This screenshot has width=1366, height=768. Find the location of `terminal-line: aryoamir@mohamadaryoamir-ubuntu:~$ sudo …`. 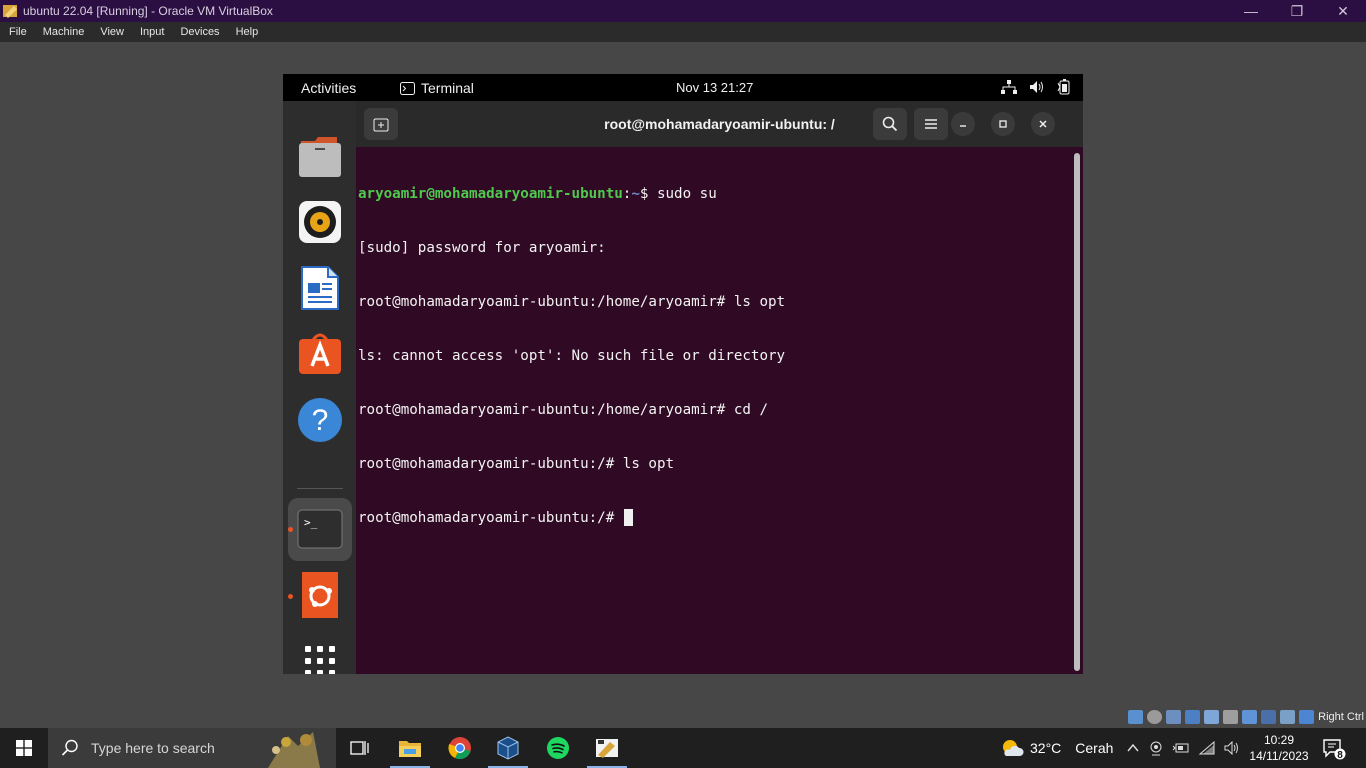

terminal-line: aryoamir@mohamadaryoamir-ubuntu:~$ sudo … is located at coordinates (713, 194).